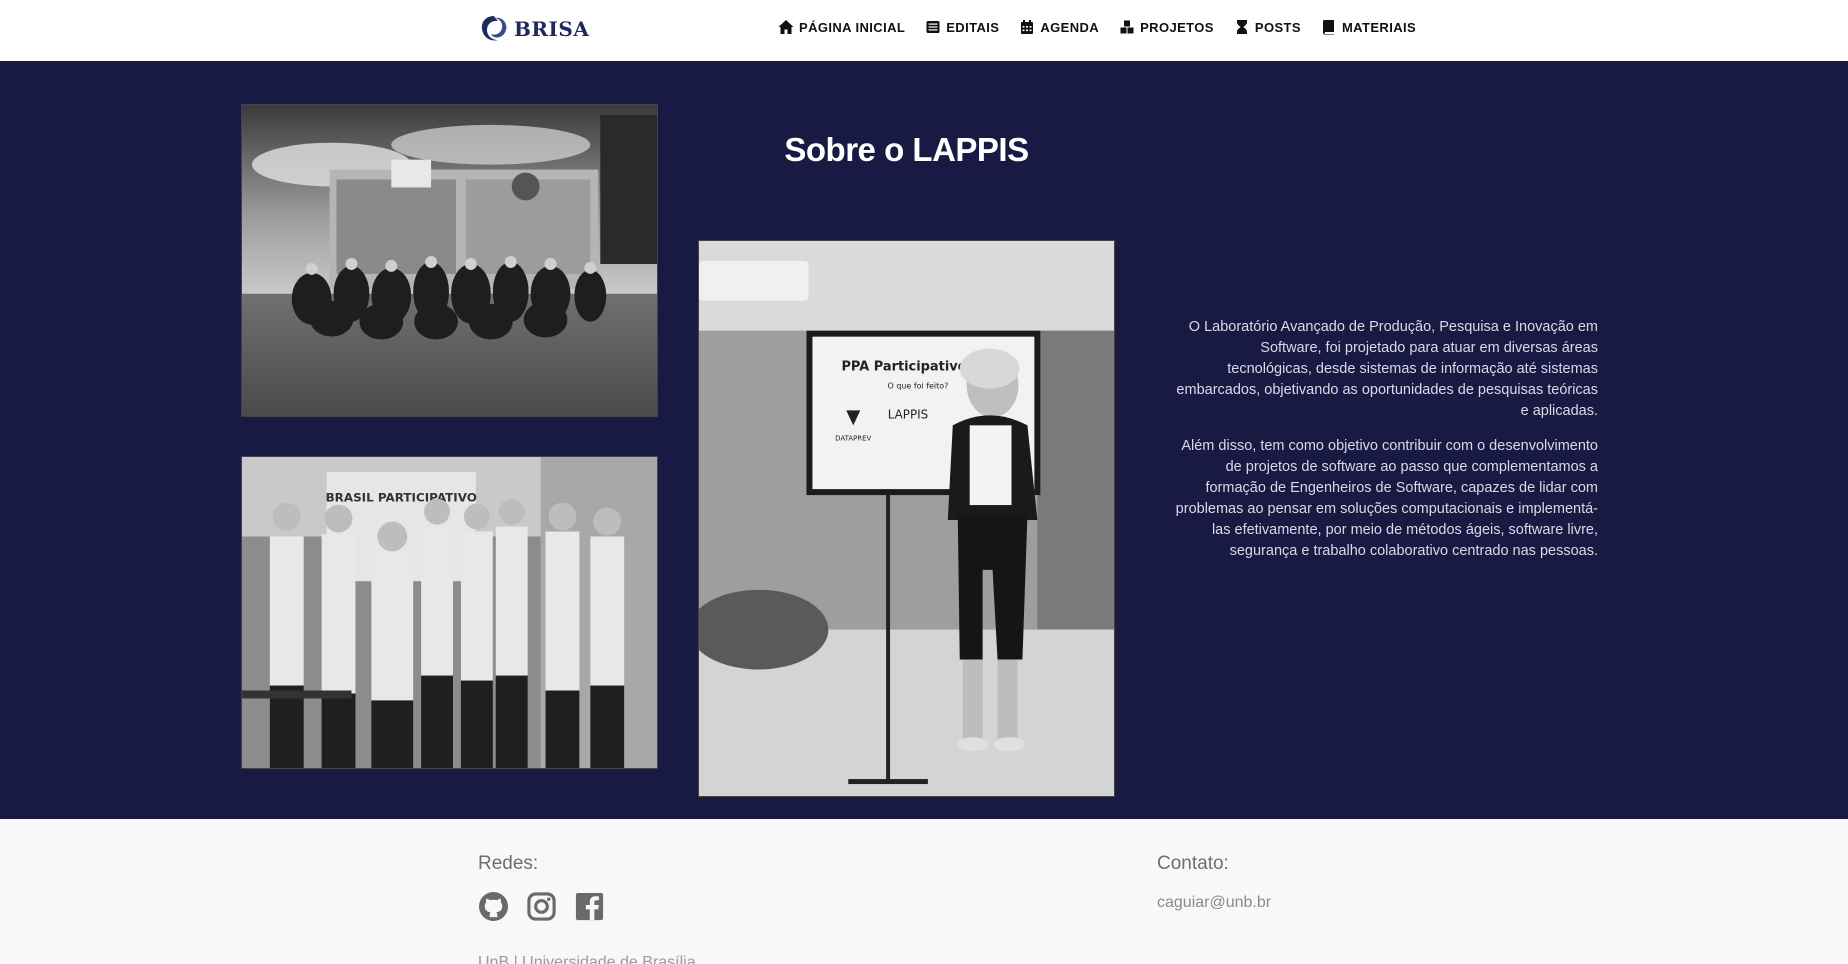  Describe the element at coordinates (552, 29) in the screenshot. I see `brand-name: BRISA` at that location.